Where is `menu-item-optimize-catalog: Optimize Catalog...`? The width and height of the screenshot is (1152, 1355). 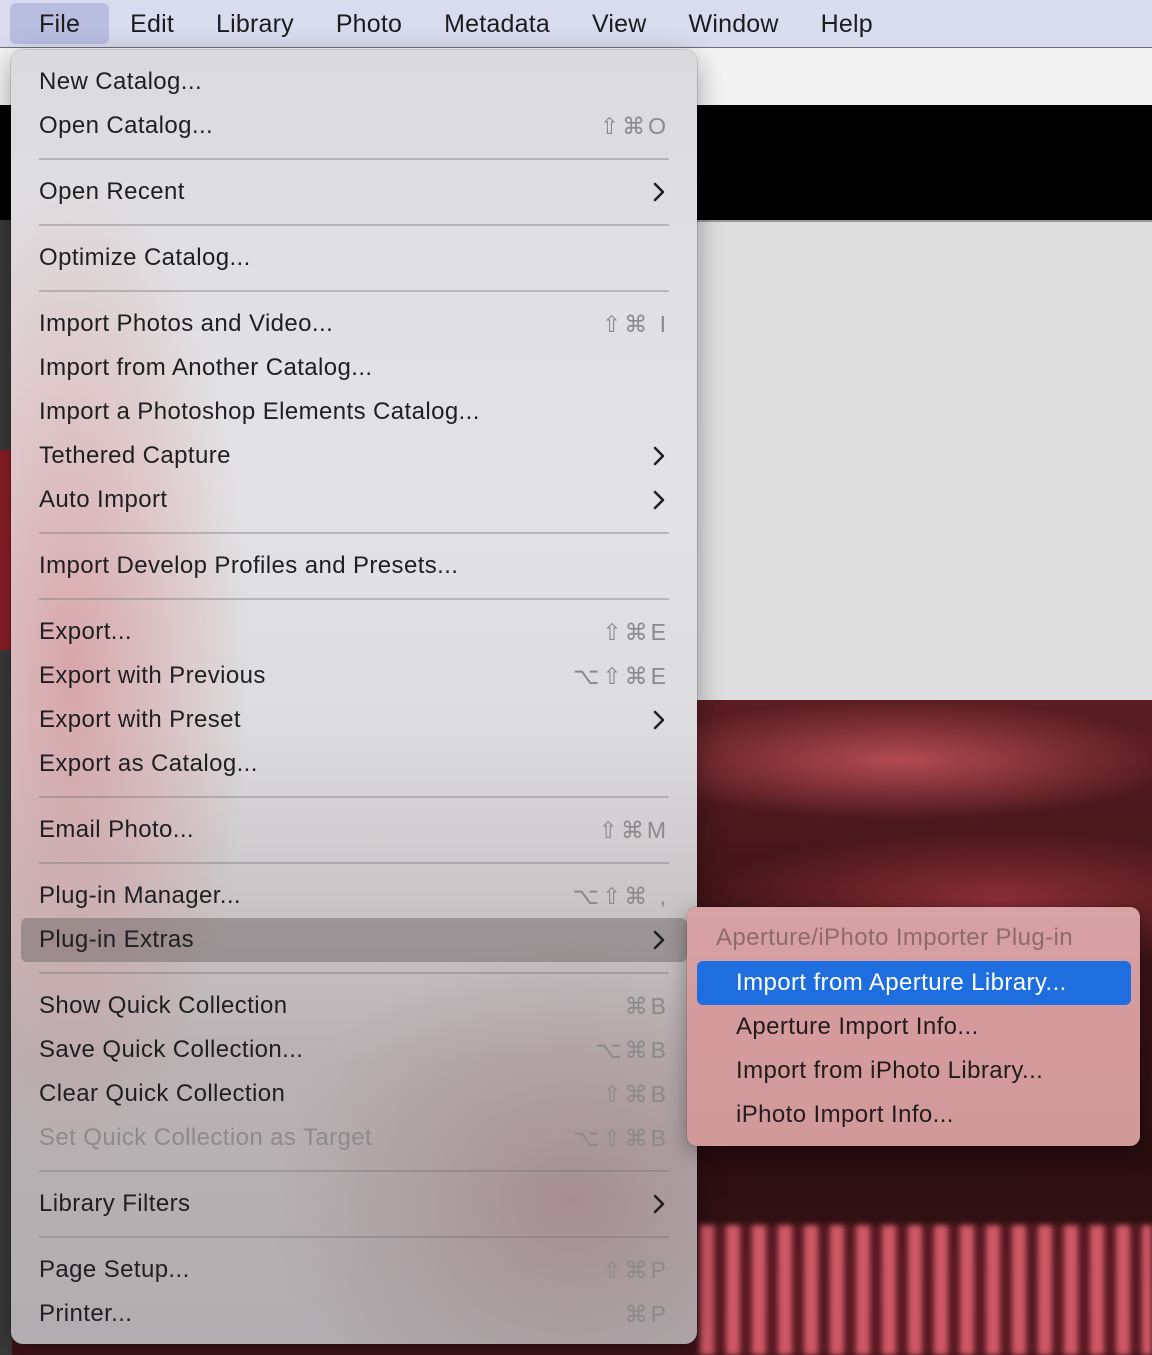 menu-item-optimize-catalog: Optimize Catalog... is located at coordinates (354, 258).